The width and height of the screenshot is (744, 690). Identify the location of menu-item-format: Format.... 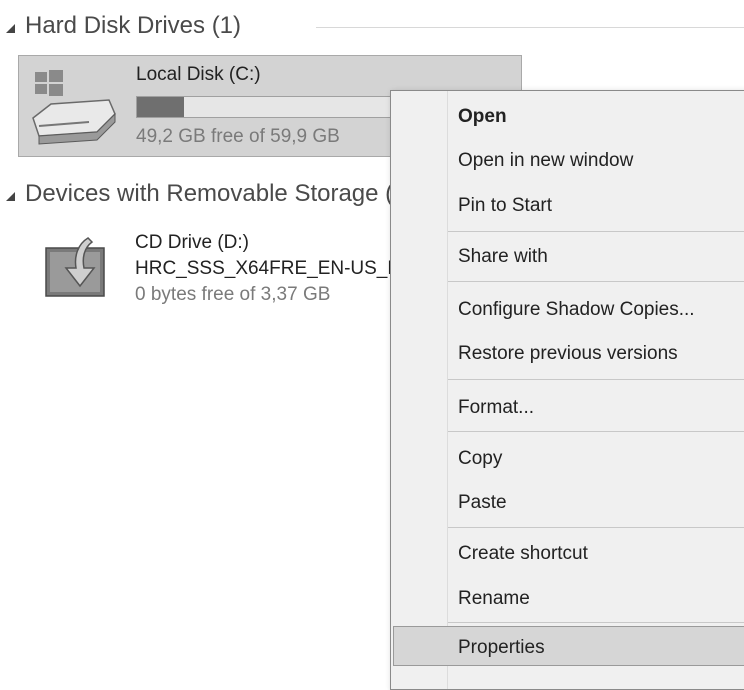
(496, 408).